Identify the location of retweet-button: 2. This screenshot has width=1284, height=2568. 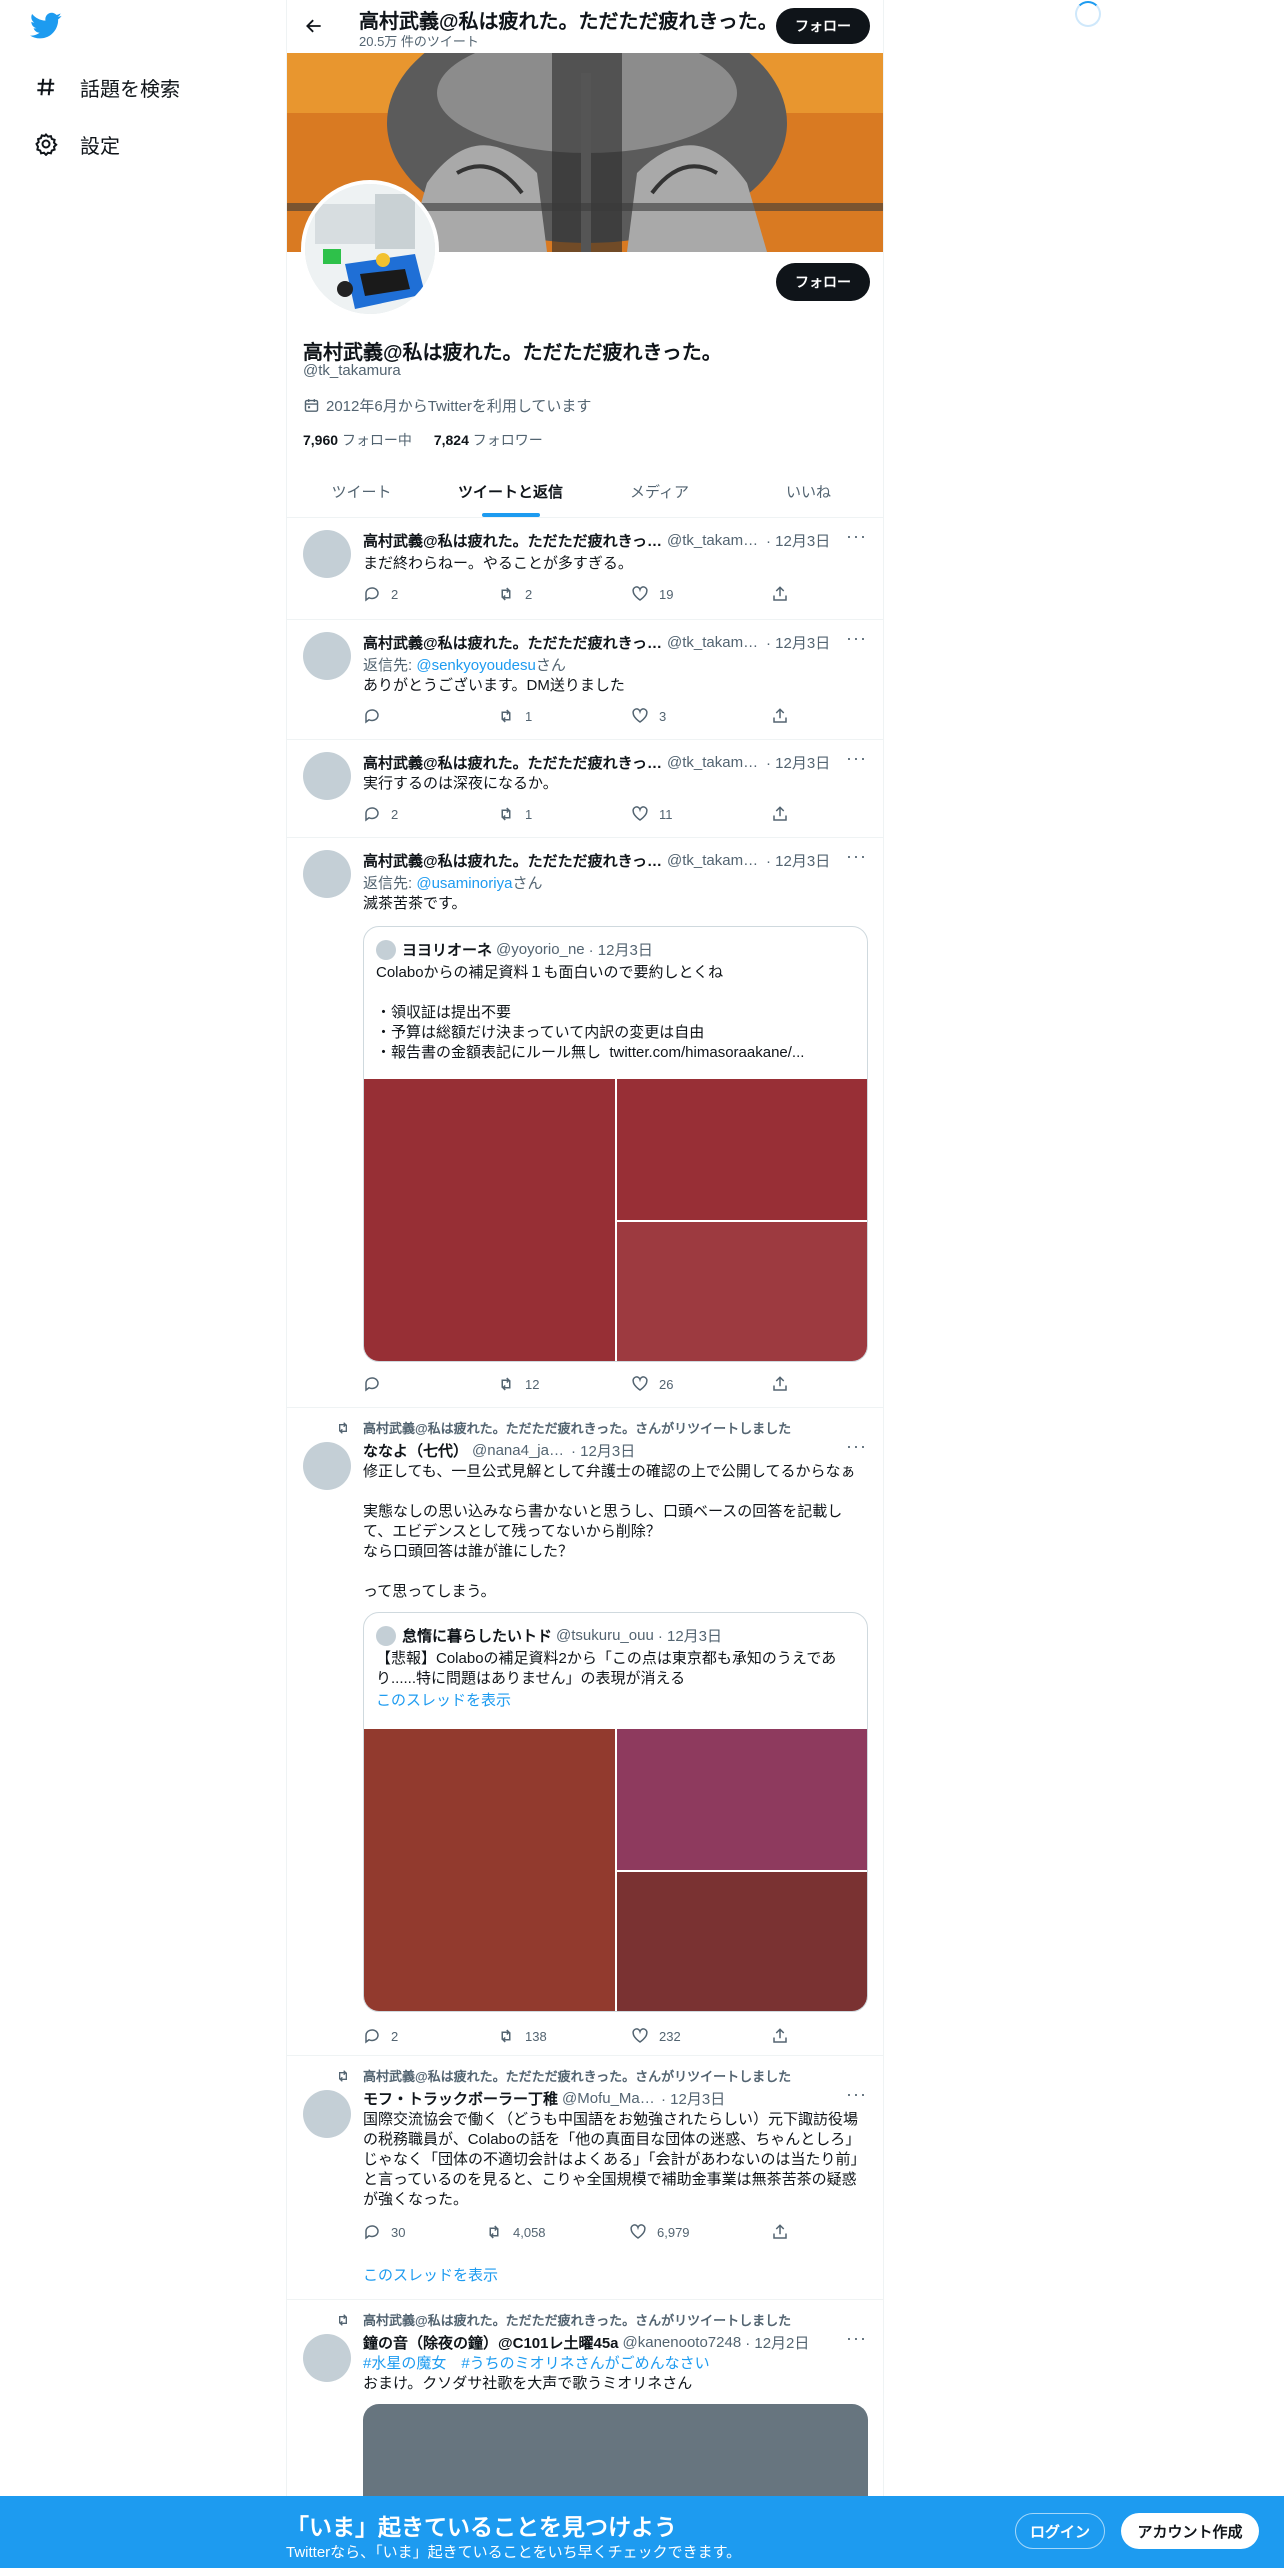
(564, 594).